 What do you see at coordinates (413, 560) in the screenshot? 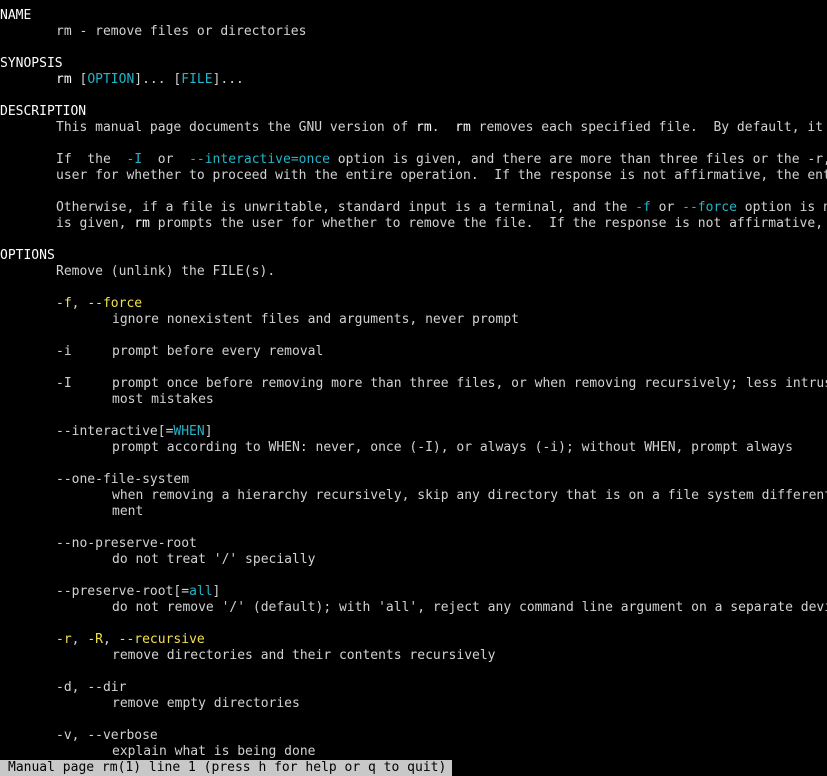
I see `option-no-preserve-root-desc-line: do not treat '/' specially` at bounding box center [413, 560].